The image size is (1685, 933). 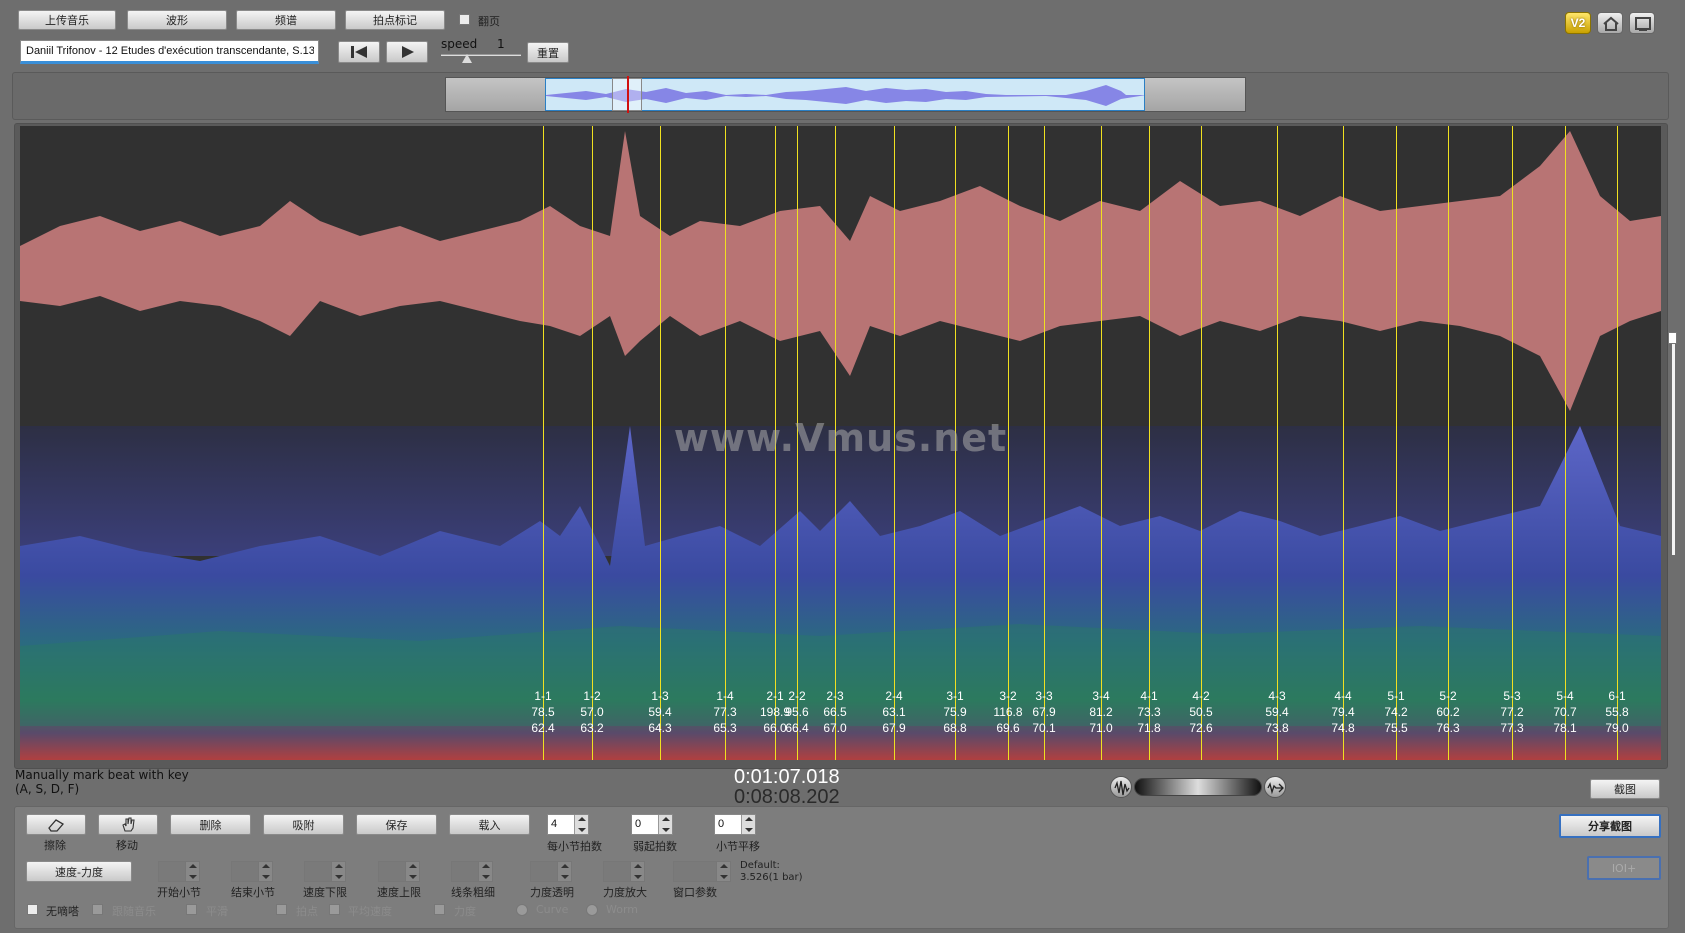 I want to click on worm-radio, so click(x=592, y=910).